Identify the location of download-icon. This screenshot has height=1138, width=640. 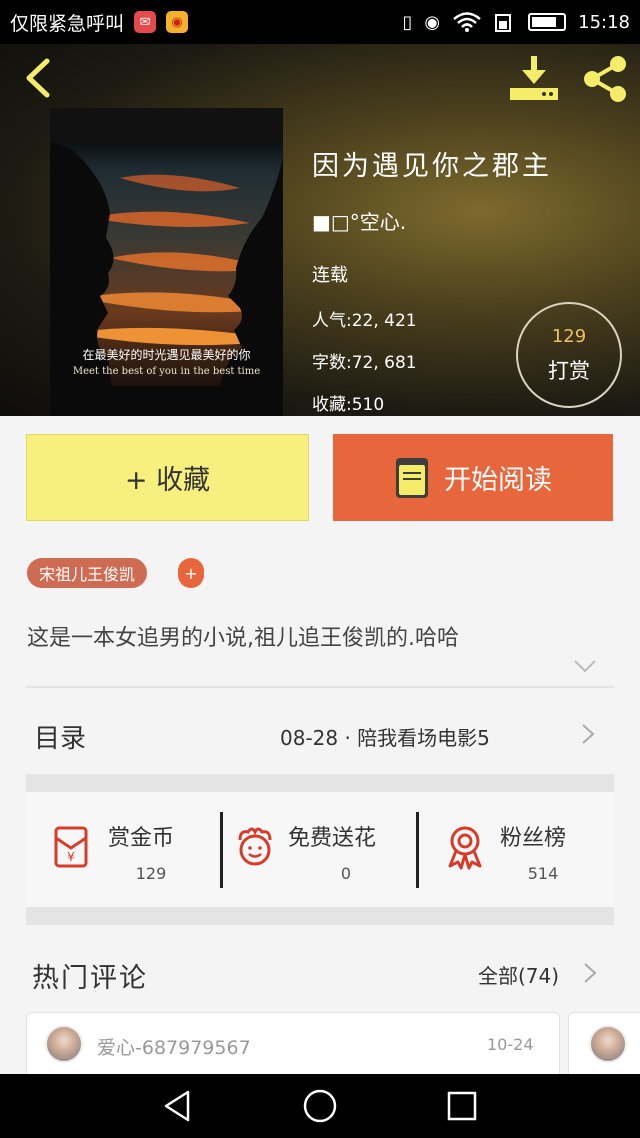
(534, 78).